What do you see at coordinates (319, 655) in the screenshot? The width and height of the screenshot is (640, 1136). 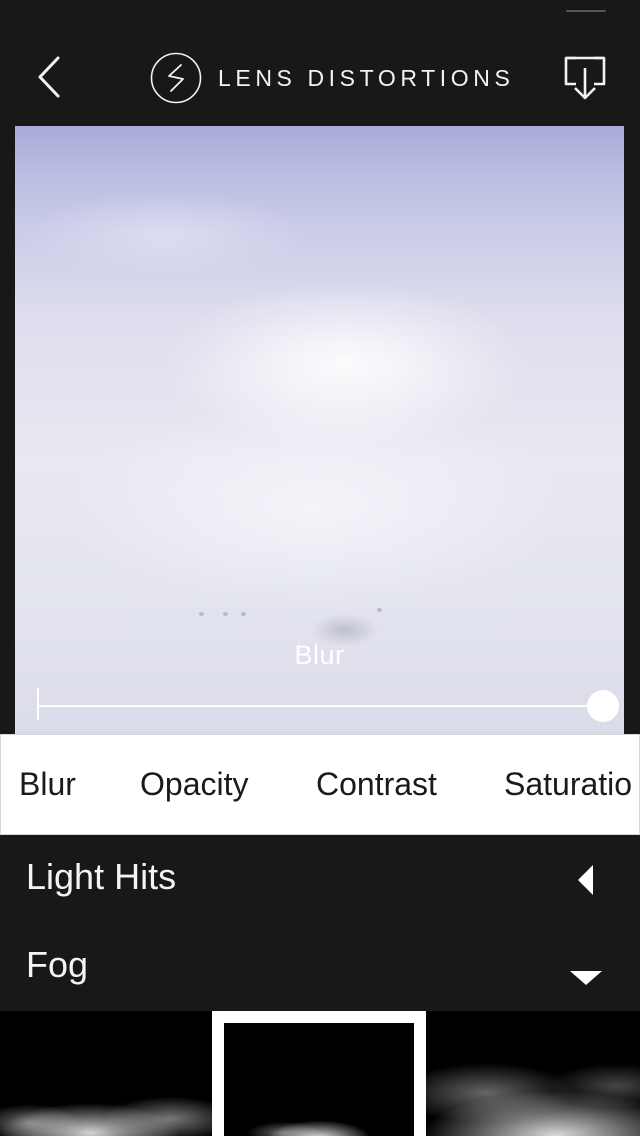 I see `slider-label: Blur` at bounding box center [319, 655].